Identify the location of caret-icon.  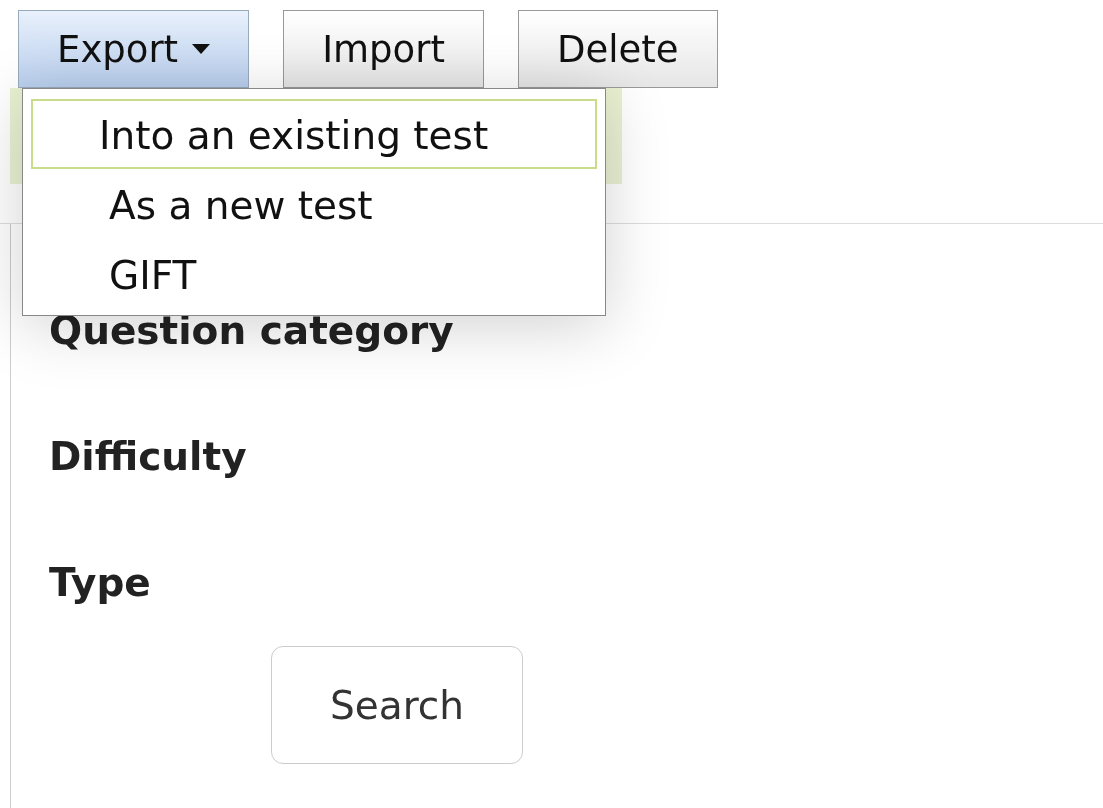
(201, 49).